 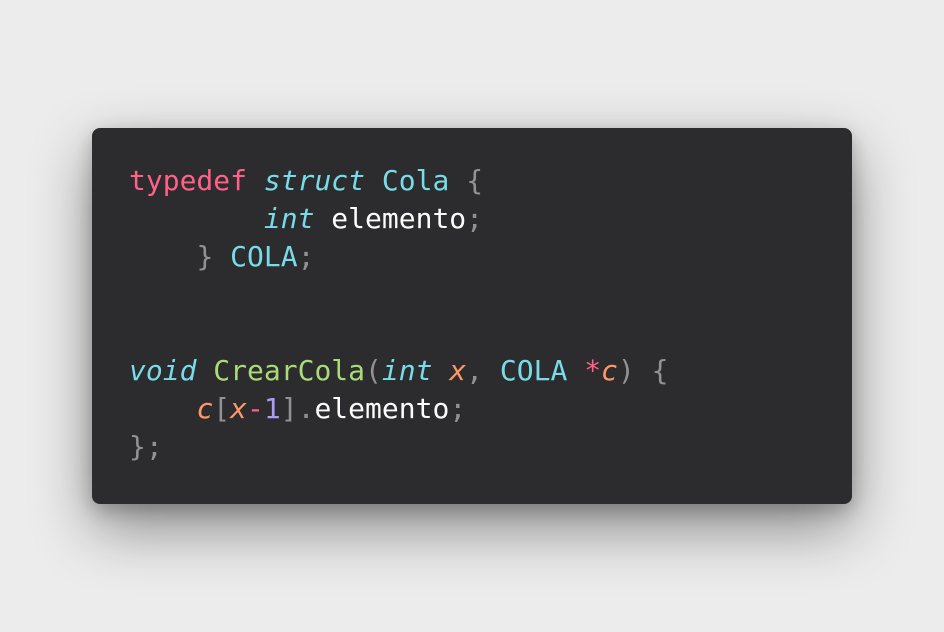 I want to click on code-line-8: };, so click(x=398, y=447).